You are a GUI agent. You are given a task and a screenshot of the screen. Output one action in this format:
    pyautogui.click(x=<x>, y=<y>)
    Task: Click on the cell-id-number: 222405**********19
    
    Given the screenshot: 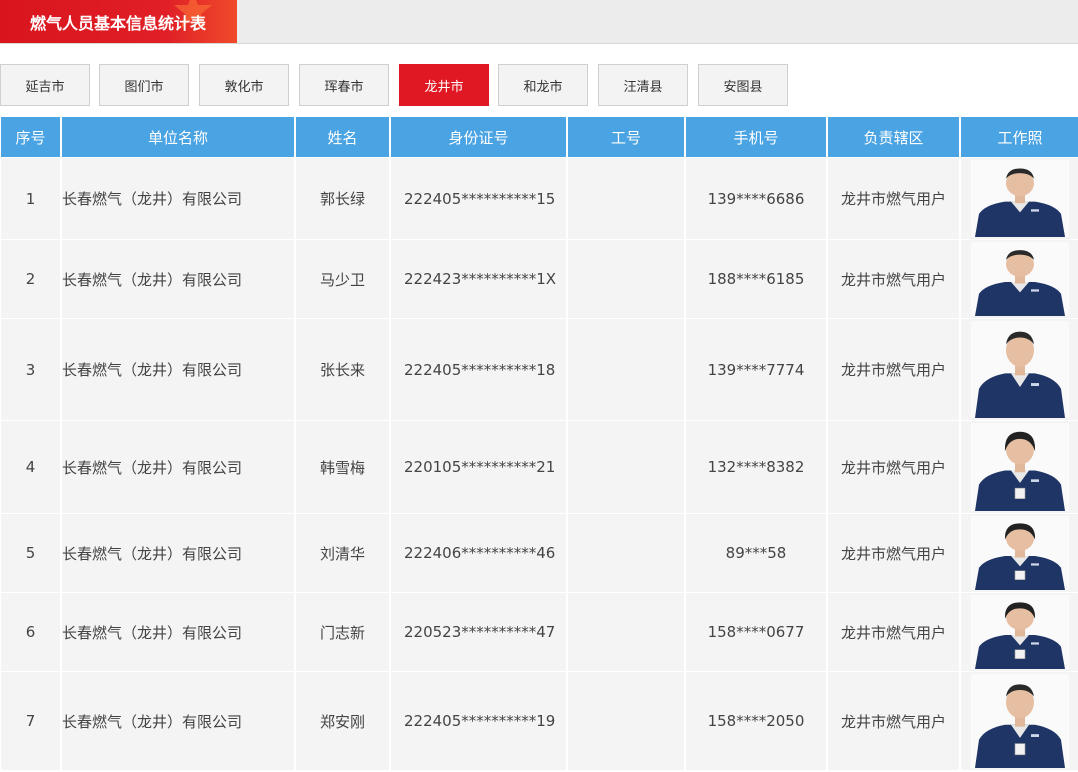 What is the action you would take?
    pyautogui.click(x=478, y=721)
    